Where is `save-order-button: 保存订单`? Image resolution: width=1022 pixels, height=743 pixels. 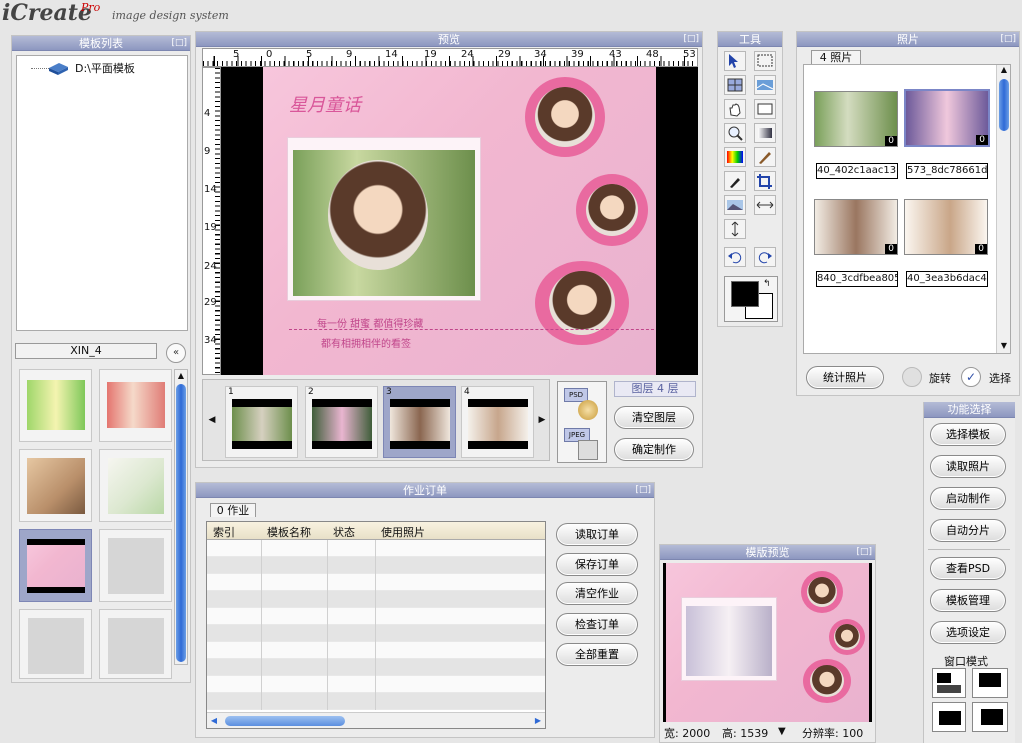 save-order-button: 保存订单 is located at coordinates (597, 564).